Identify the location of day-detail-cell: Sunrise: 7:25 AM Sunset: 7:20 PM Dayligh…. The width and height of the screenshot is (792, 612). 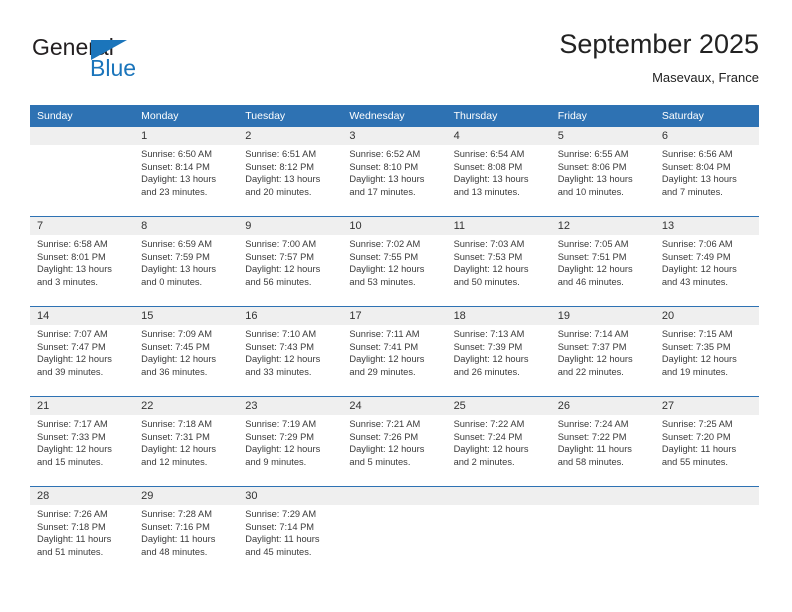
(706, 451).